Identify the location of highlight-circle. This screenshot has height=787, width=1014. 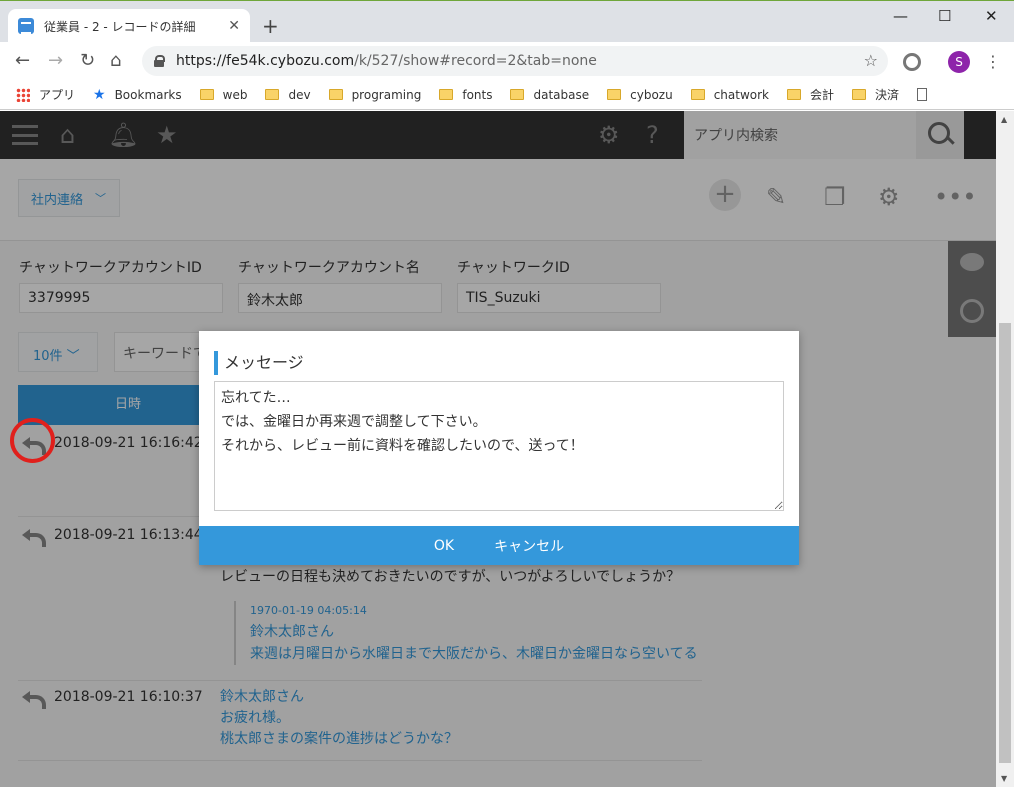
(32, 440).